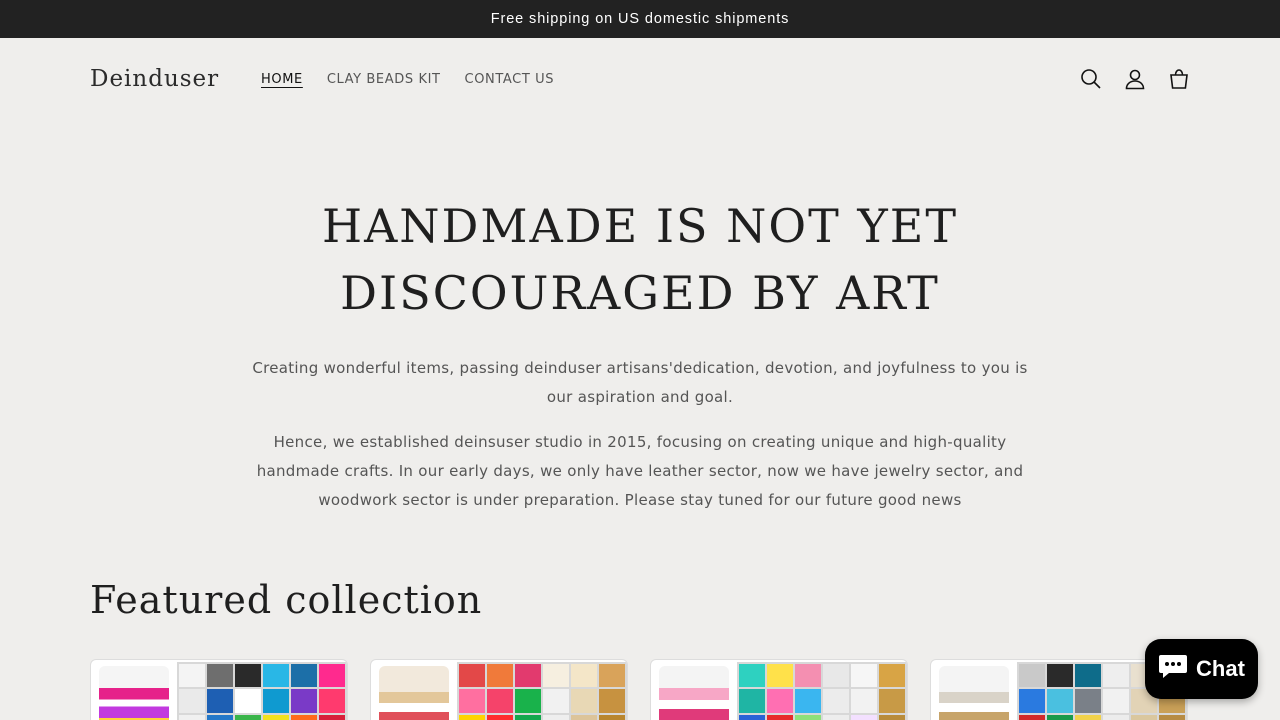  What do you see at coordinates (384, 79) in the screenshot?
I see `nav-clay-beads-kit: CLAY BEADS KIT` at bounding box center [384, 79].